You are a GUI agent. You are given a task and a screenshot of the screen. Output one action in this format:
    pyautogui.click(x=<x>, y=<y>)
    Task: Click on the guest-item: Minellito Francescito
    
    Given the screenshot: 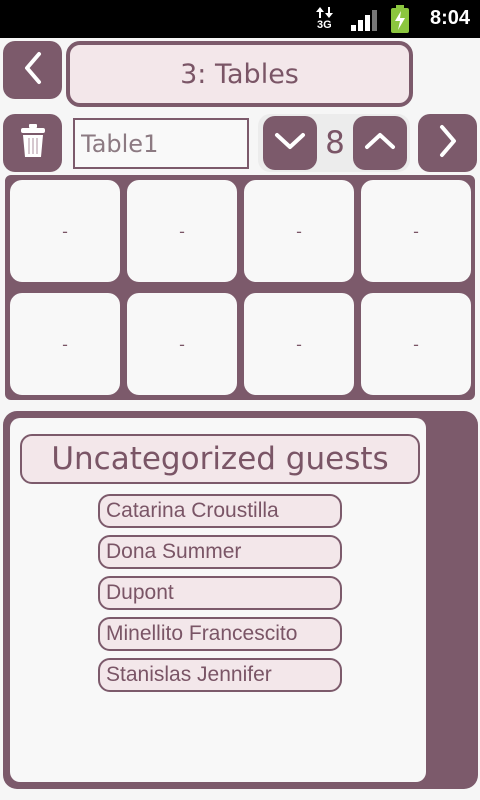 What is the action you would take?
    pyautogui.click(x=220, y=634)
    